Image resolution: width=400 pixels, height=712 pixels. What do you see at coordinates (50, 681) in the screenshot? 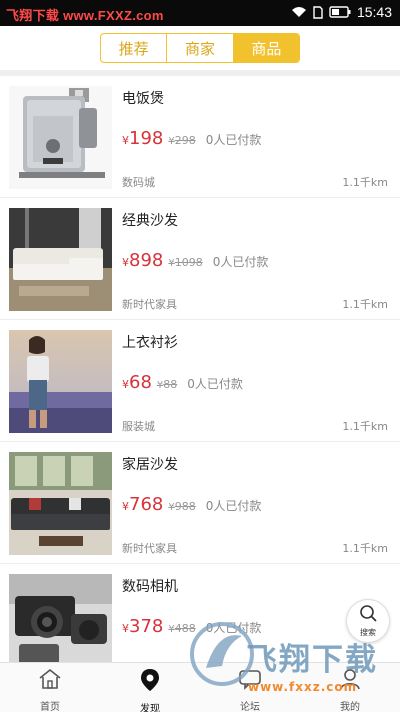
I see `home-icon` at bounding box center [50, 681].